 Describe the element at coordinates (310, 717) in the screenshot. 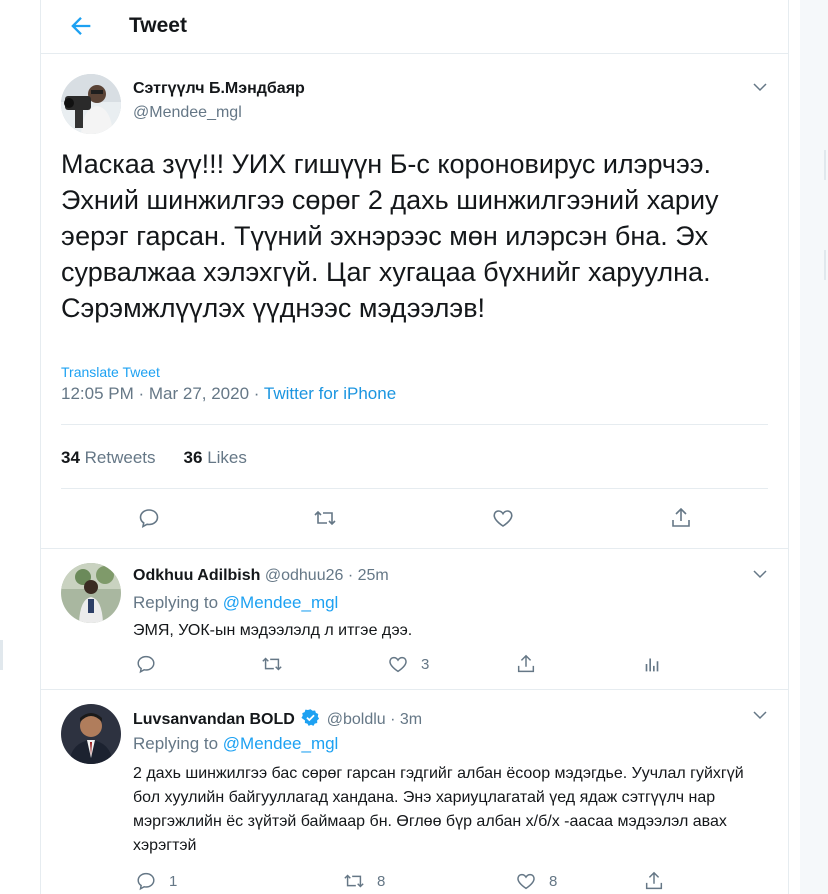

I see `verified-badge-icon` at that location.